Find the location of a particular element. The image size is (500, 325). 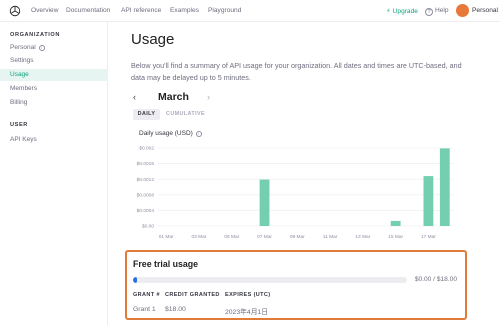

y-tick-label: $0.00 is located at coordinates (148, 227).